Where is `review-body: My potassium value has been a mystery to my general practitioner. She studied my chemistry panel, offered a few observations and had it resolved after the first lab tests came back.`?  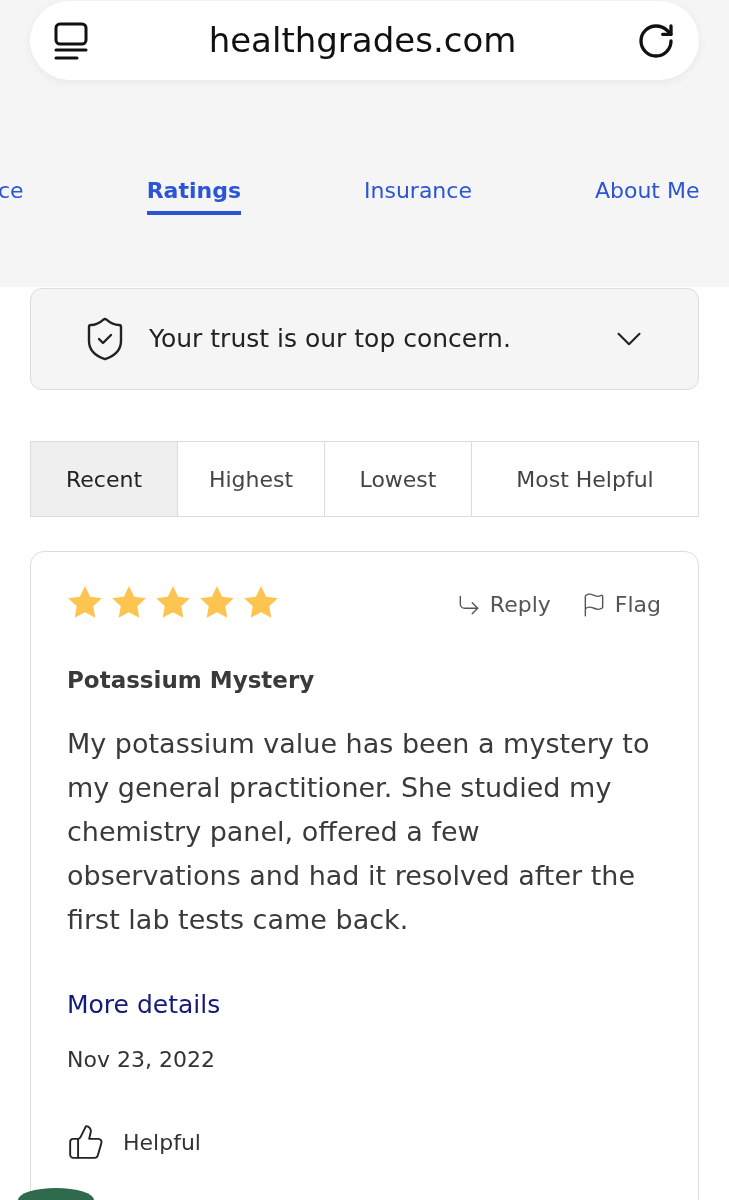
review-body: My potassium value has been a mystery to my general practitioner. She studied my chemistry panel, offered a few observations and had it resolved after the first lab tests came back. is located at coordinates (359, 832).